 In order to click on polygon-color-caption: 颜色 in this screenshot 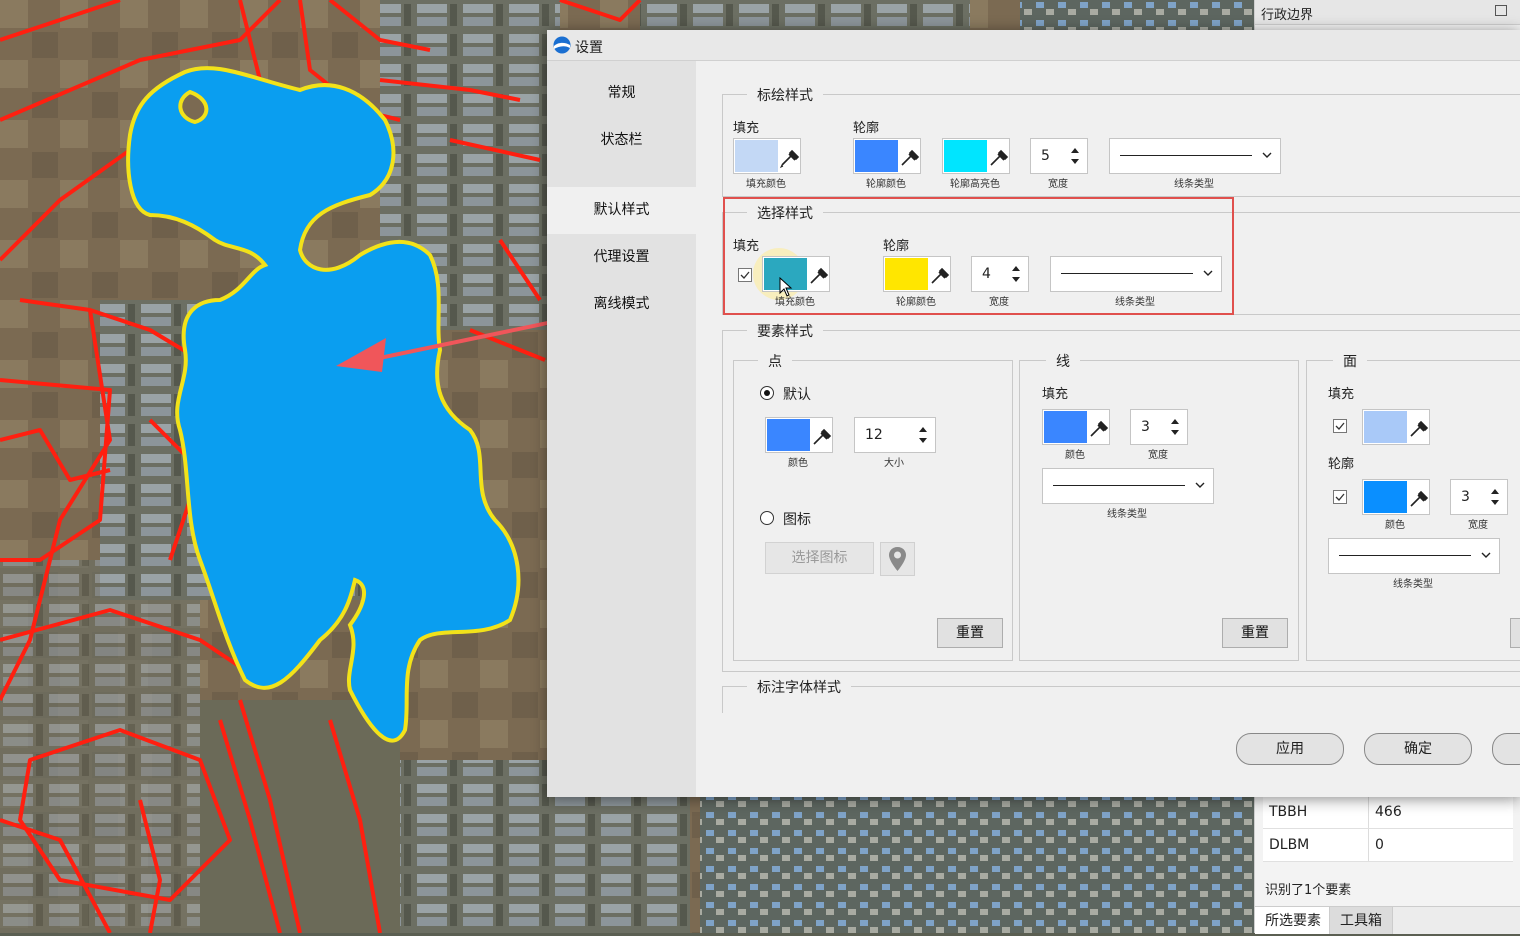, I will do `click(1395, 525)`.